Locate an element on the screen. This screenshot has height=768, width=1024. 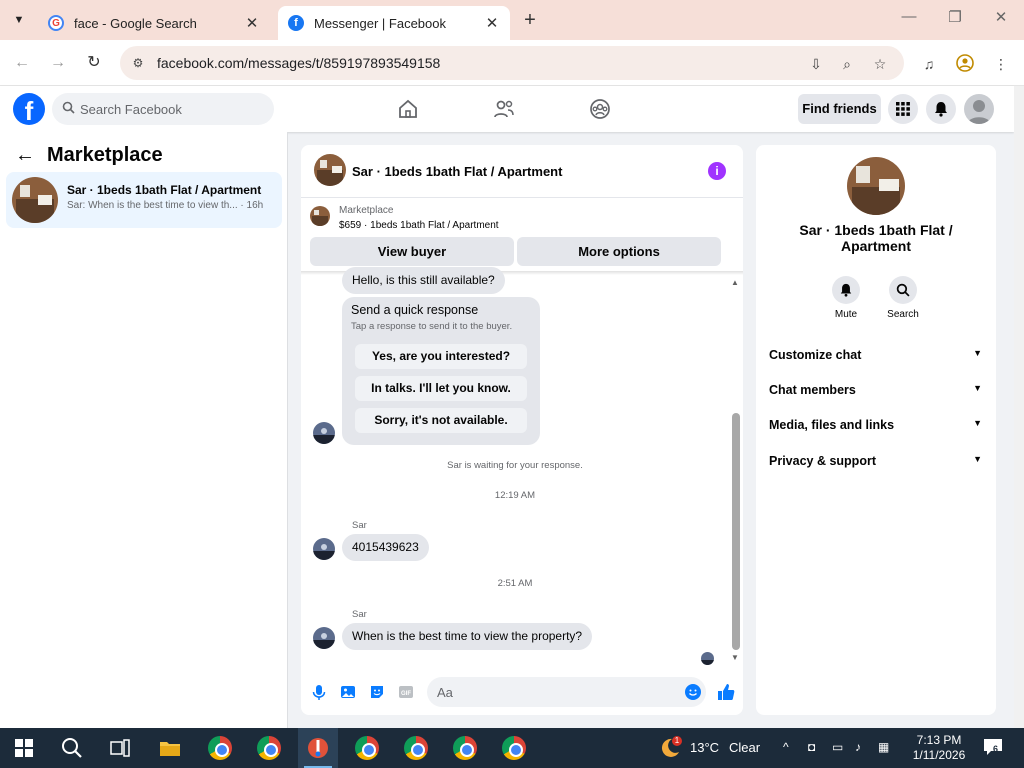
conversation-title: Sar · 1beds 1bath Flat / Apartment is located at coordinates (164, 190).